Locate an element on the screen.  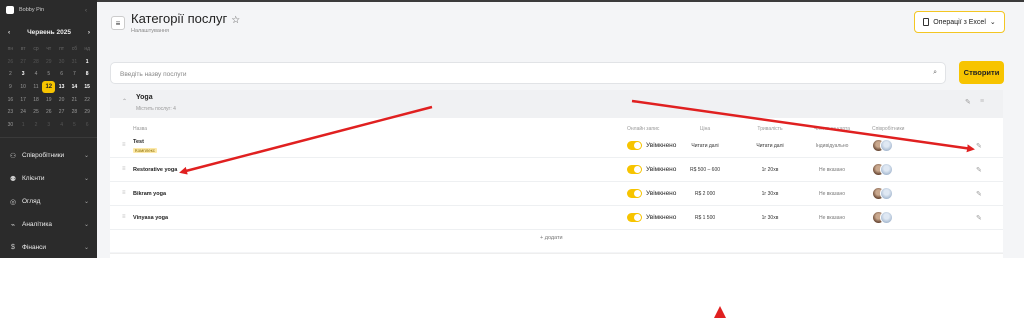
calendar-day: 15 is located at coordinates (87, 87).